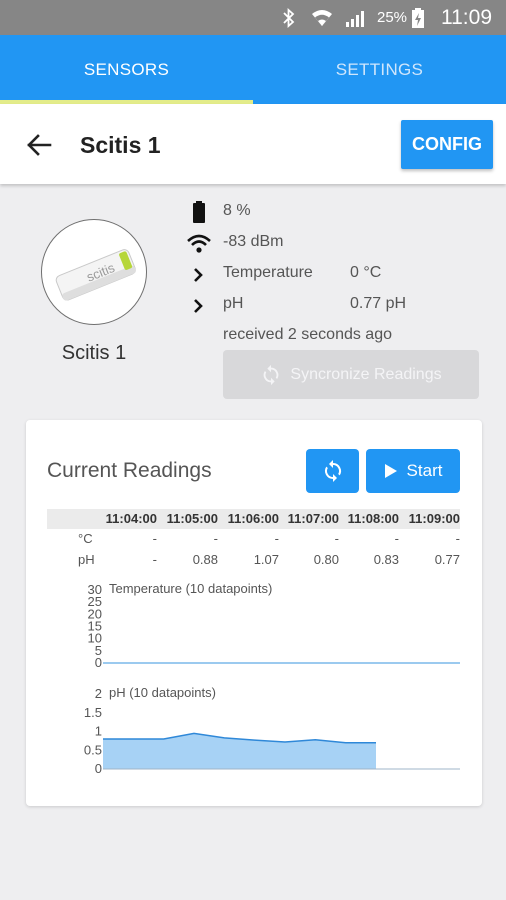 The width and height of the screenshot is (506, 900). I want to click on chart-title: Temperature (10 datapoints), so click(190, 588).